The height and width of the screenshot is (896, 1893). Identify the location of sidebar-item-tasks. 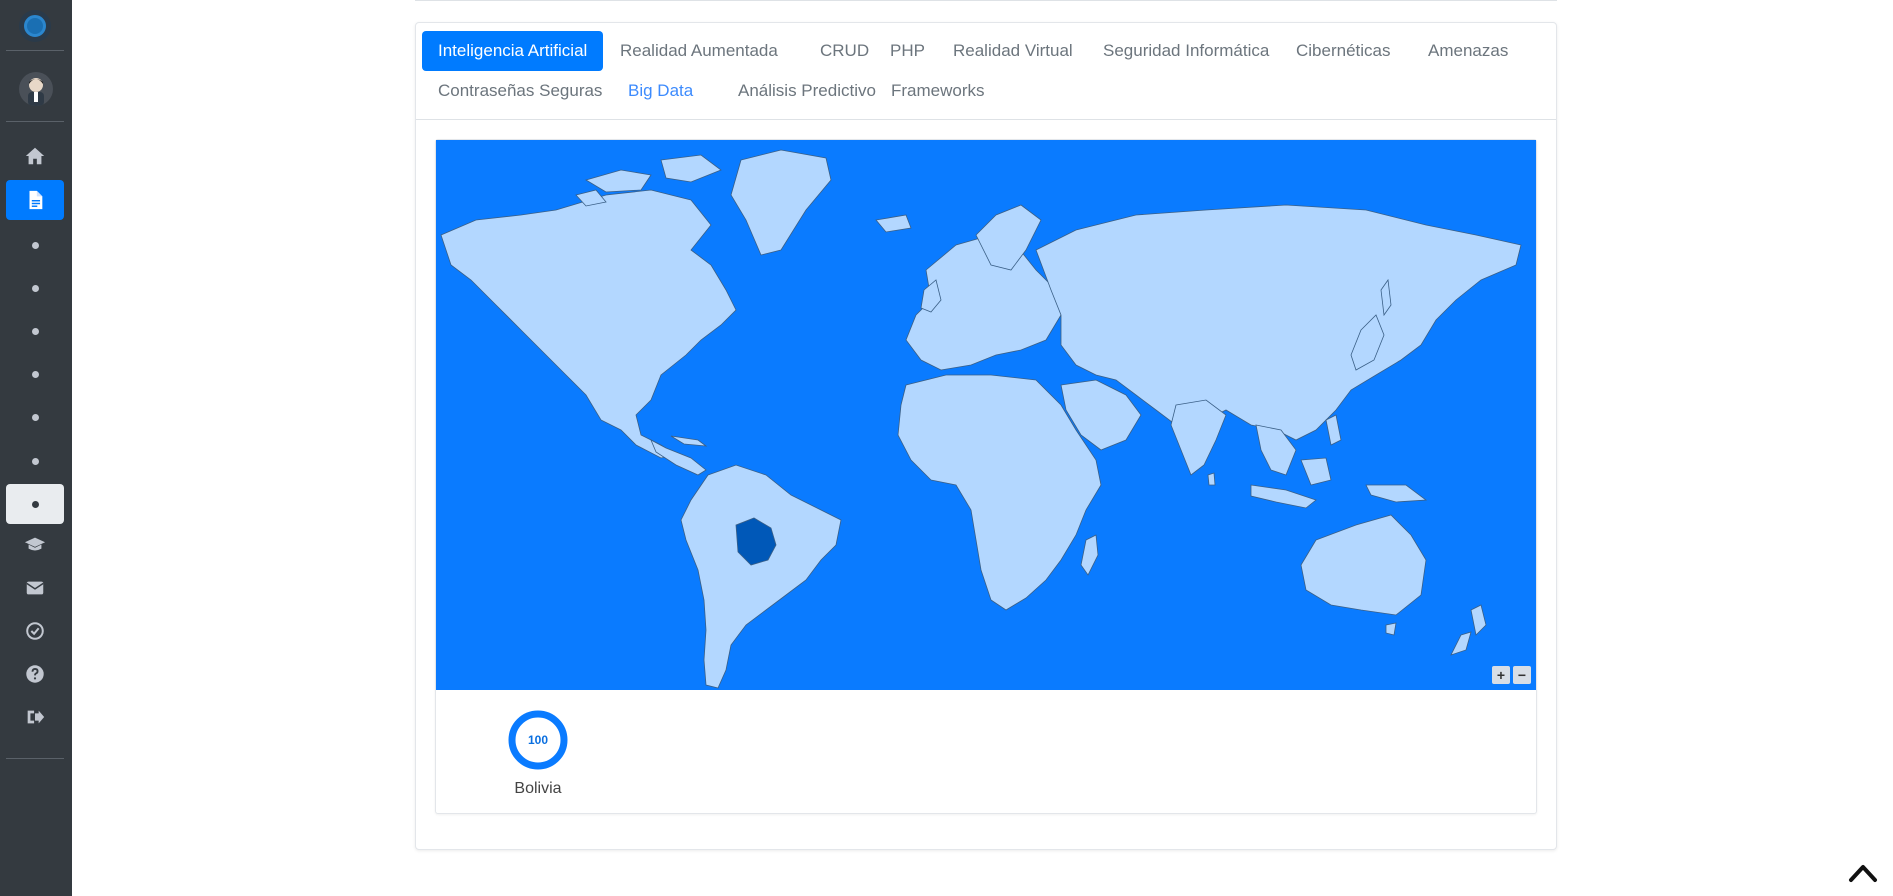
(35, 631).